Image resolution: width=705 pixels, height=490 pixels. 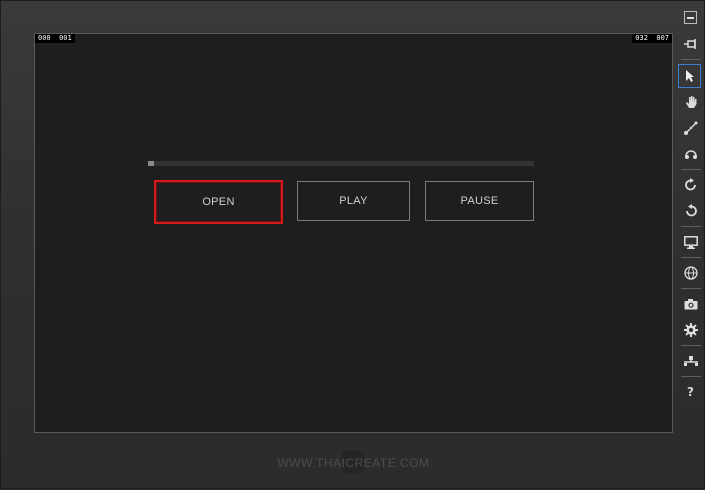 I want to click on side-toolbar: ?, so click(x=691, y=245).